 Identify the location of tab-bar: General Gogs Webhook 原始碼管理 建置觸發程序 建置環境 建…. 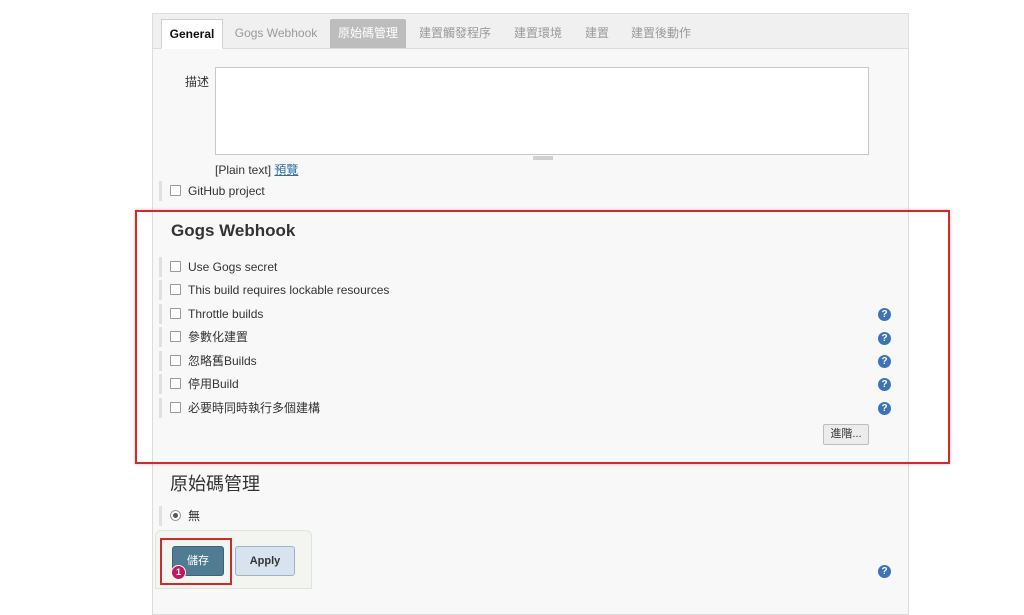
(530, 31).